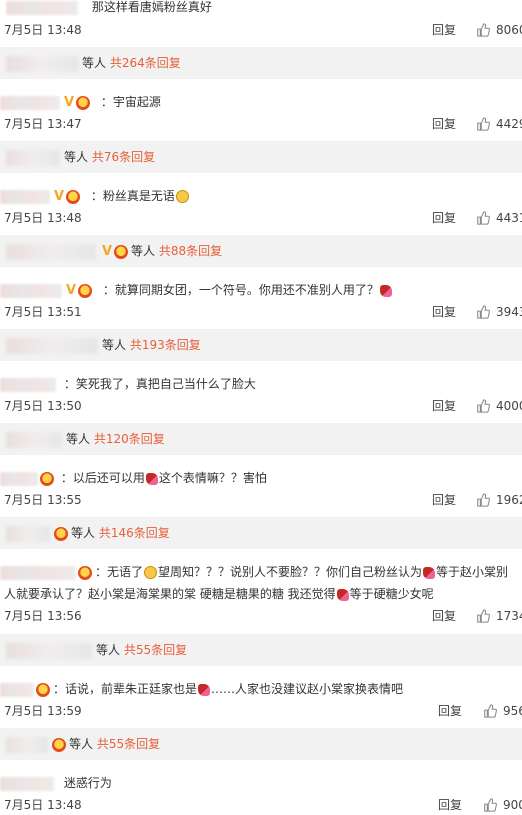  Describe the element at coordinates (43, 406) in the screenshot. I see `comment-time: 7月5日 13:50` at that location.